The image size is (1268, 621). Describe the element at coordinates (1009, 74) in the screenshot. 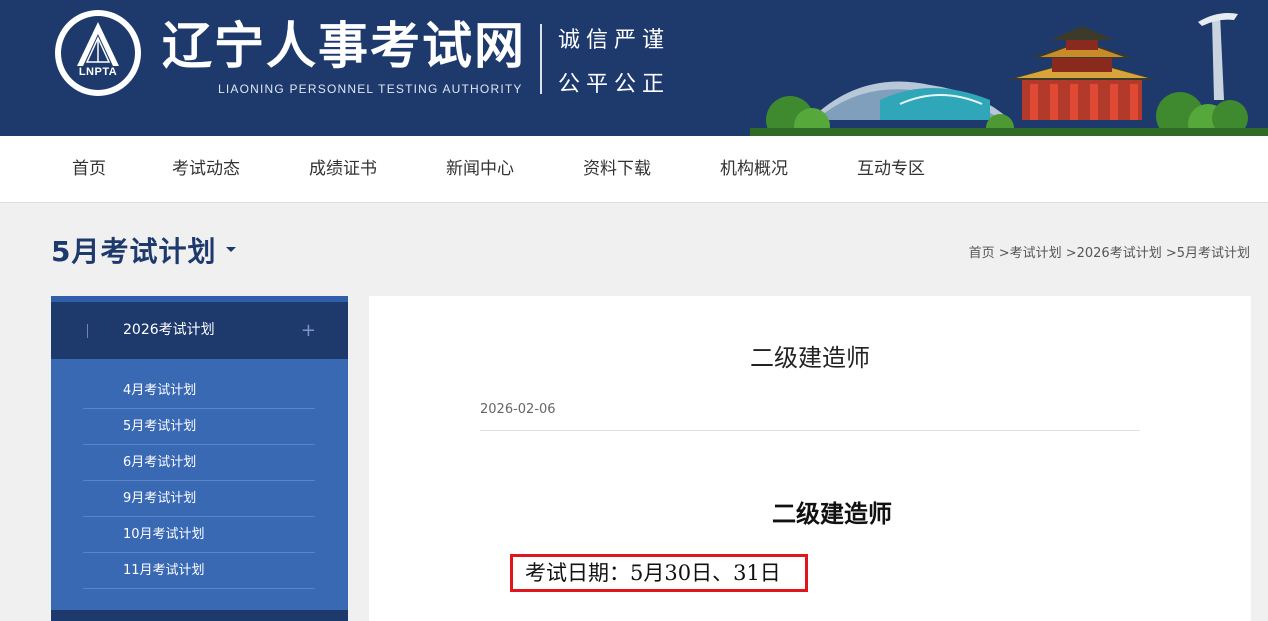

I see `landmark-illustration` at that location.